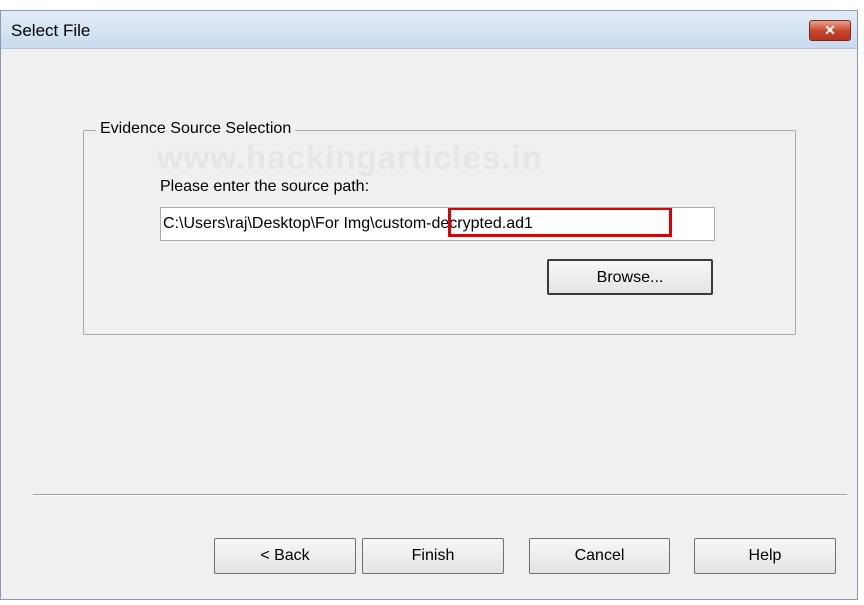 The height and width of the screenshot is (605, 864). I want to click on watermark-text: www.hackingarticles.in, so click(350, 157).